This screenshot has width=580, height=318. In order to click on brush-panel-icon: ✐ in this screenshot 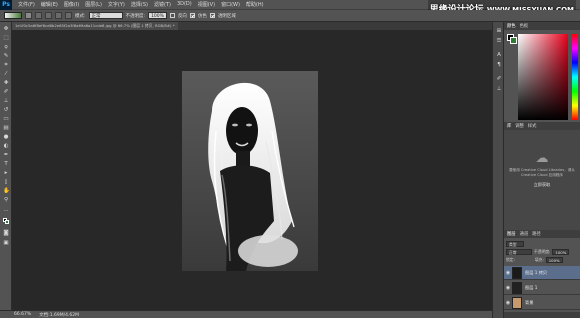, I will do `click(499, 79)`.